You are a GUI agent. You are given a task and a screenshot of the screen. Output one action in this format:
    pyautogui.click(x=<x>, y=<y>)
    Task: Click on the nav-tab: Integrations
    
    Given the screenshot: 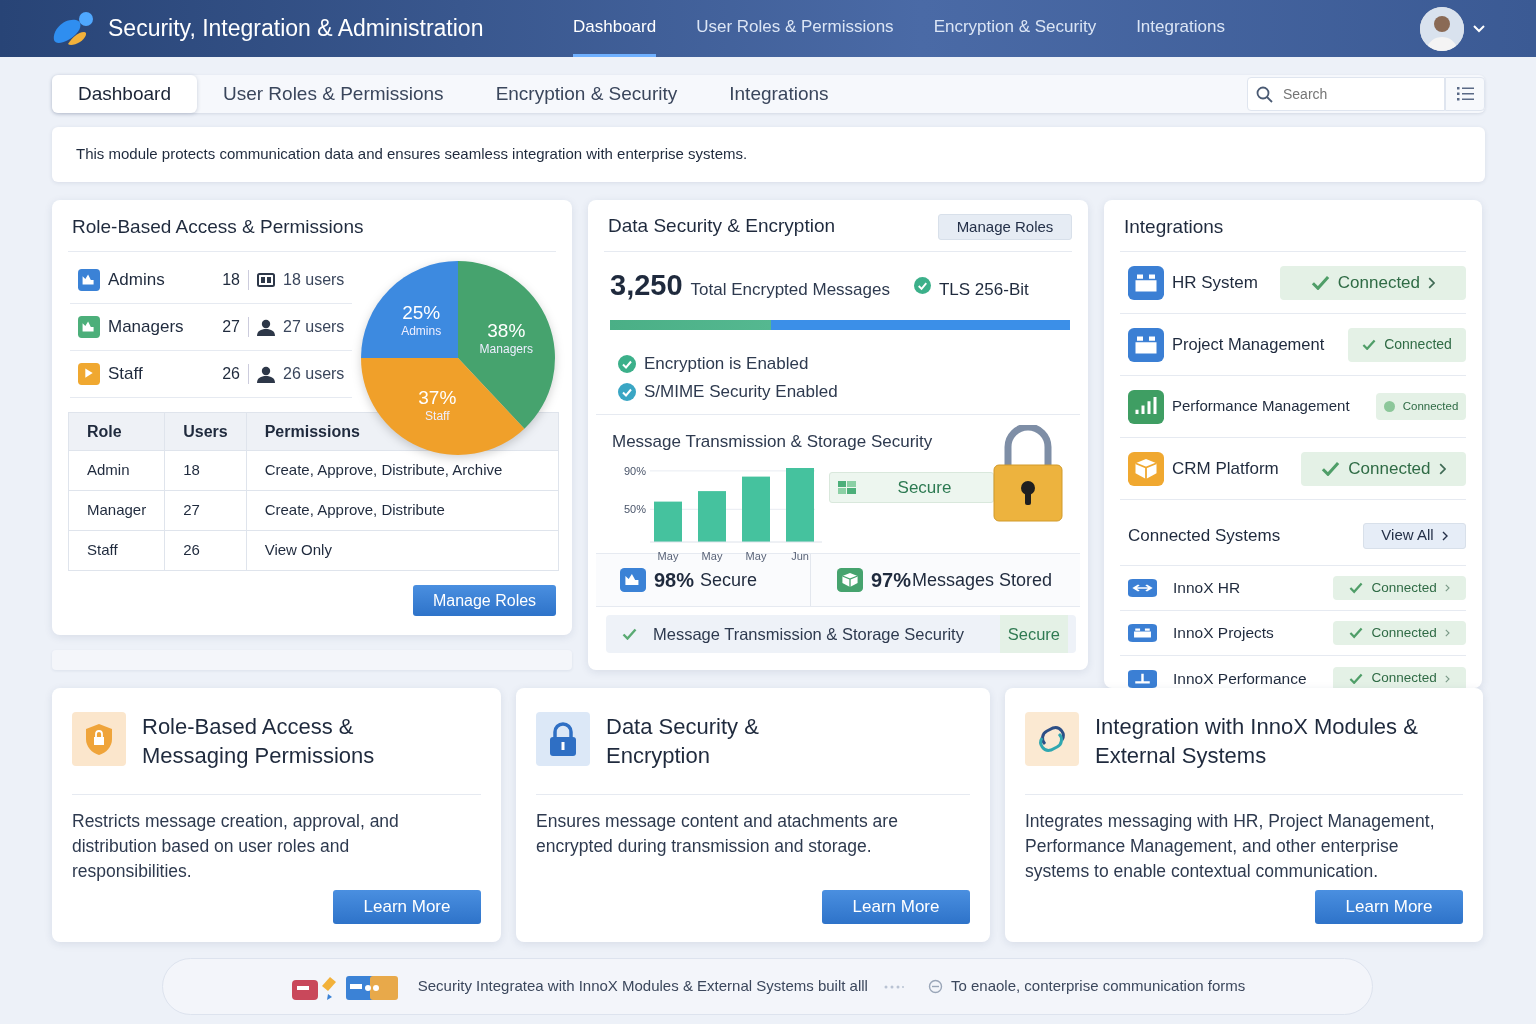 What is the action you would take?
    pyautogui.click(x=1180, y=28)
    